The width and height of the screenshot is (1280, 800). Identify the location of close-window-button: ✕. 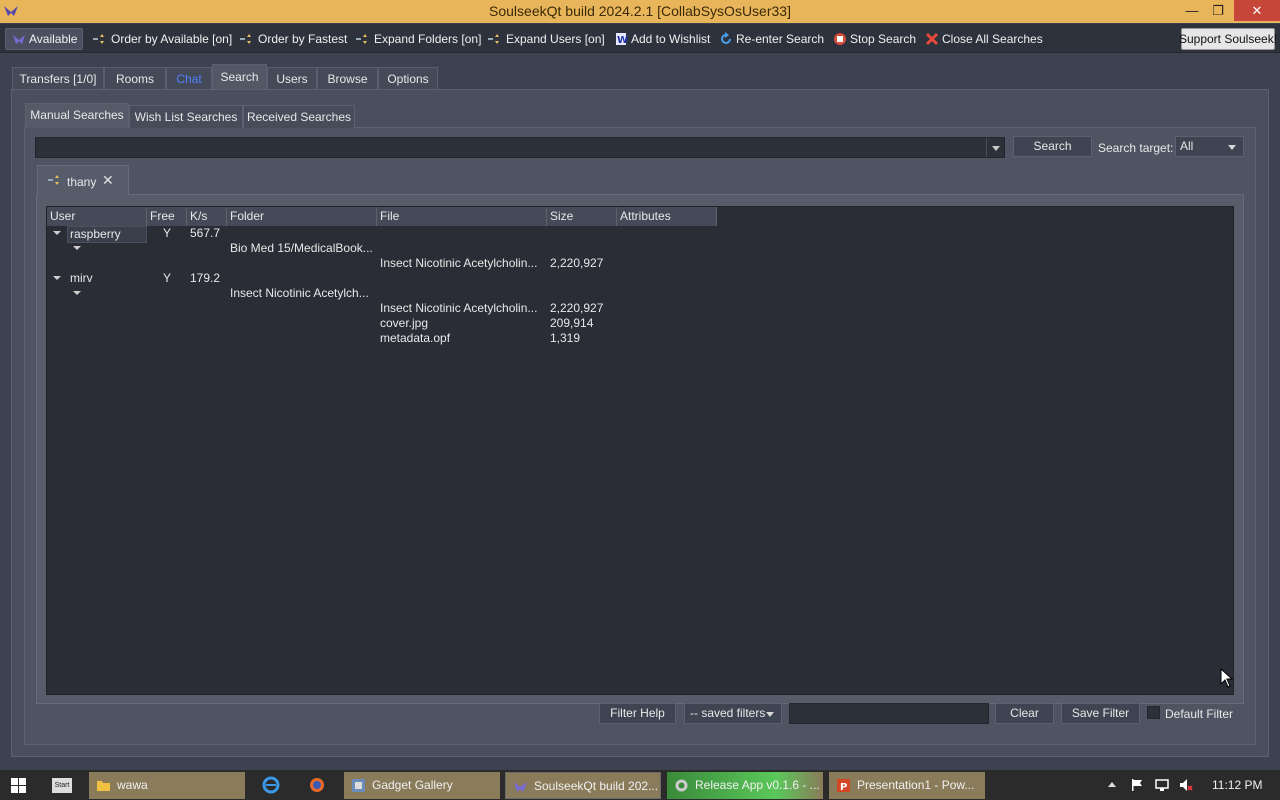
(1257, 10).